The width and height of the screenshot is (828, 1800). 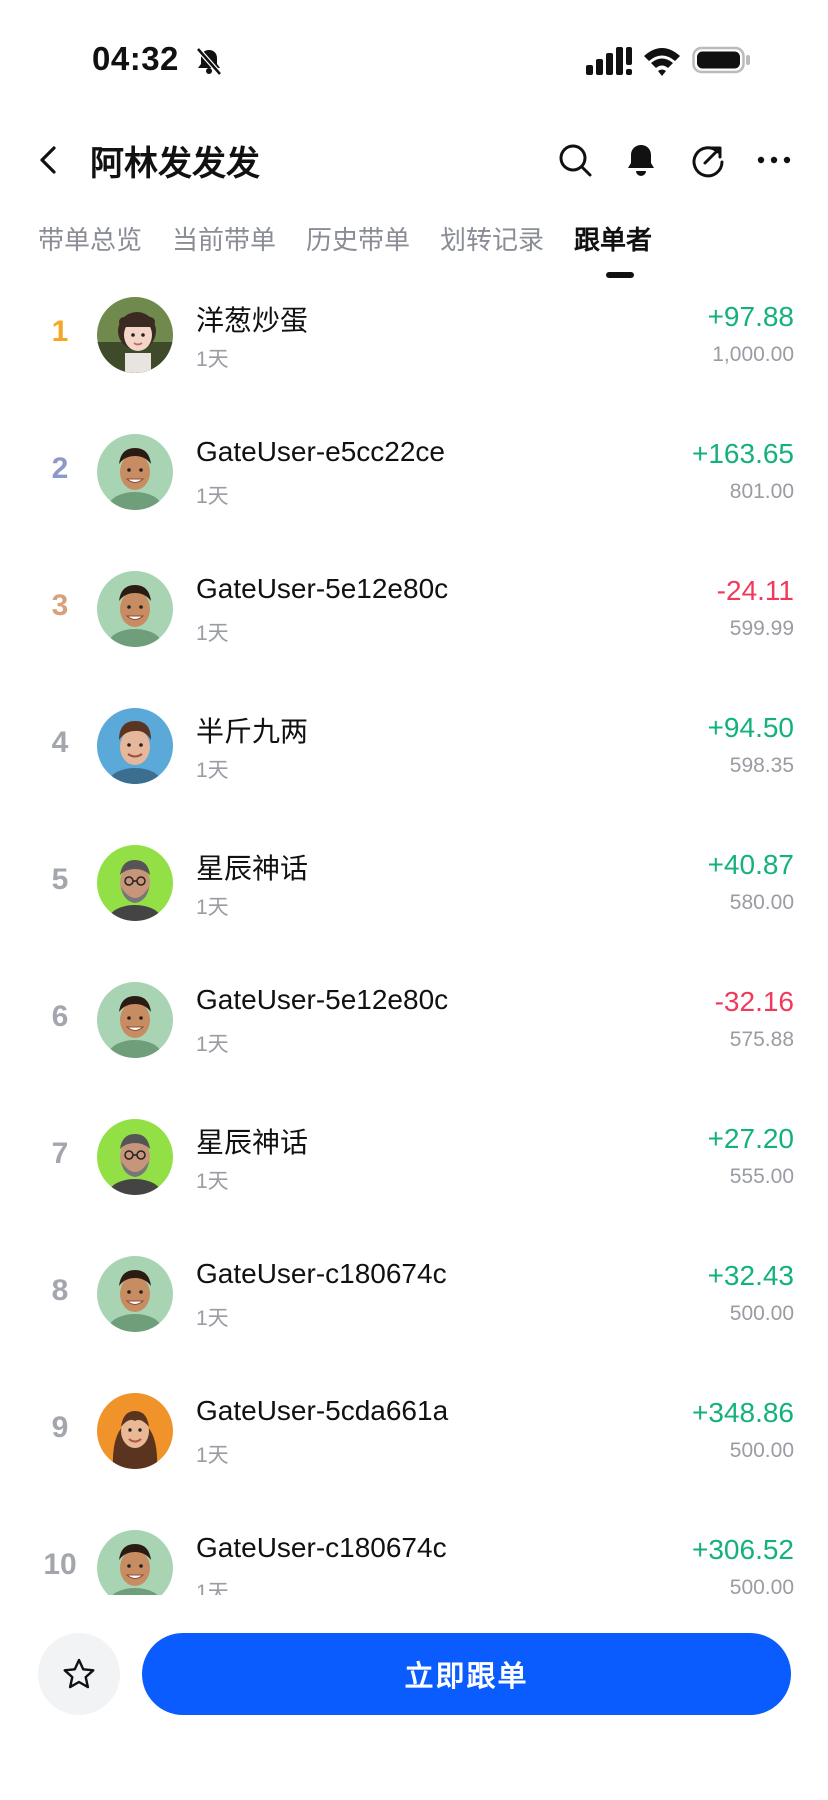 I want to click on bottom-action-bar: 立即跟单, so click(x=414, y=1697).